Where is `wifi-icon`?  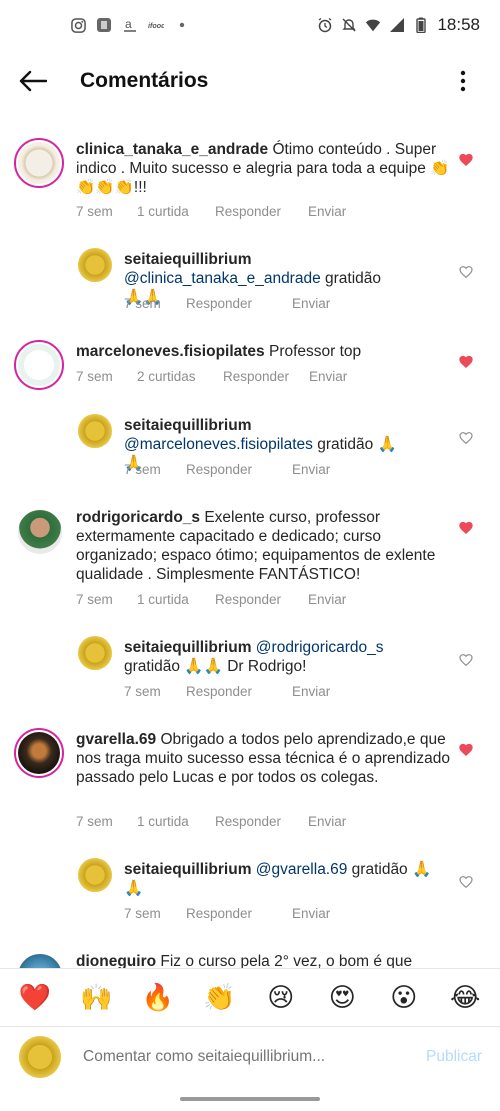
wifi-icon is located at coordinates (373, 25).